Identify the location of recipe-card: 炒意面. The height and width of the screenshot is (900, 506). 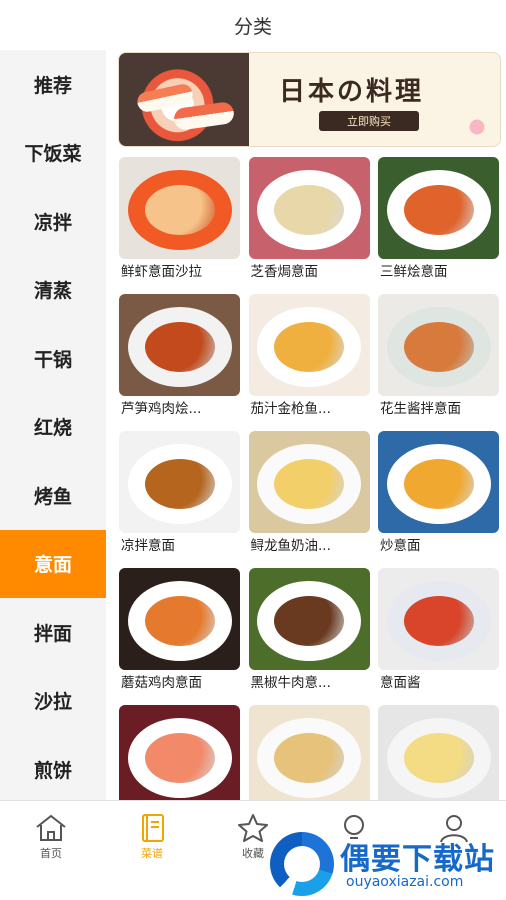
(438, 495).